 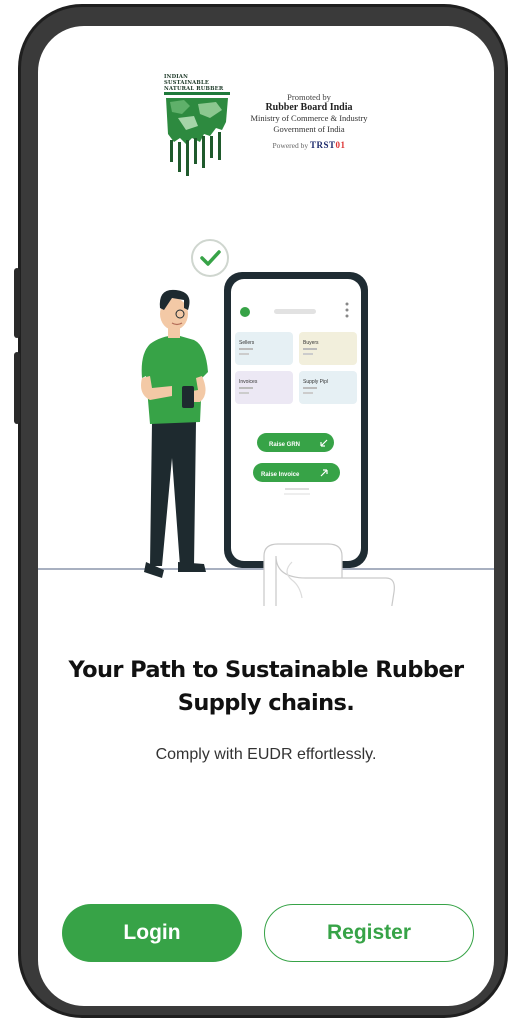 What do you see at coordinates (152, 933) in the screenshot?
I see `login-button: Login` at bounding box center [152, 933].